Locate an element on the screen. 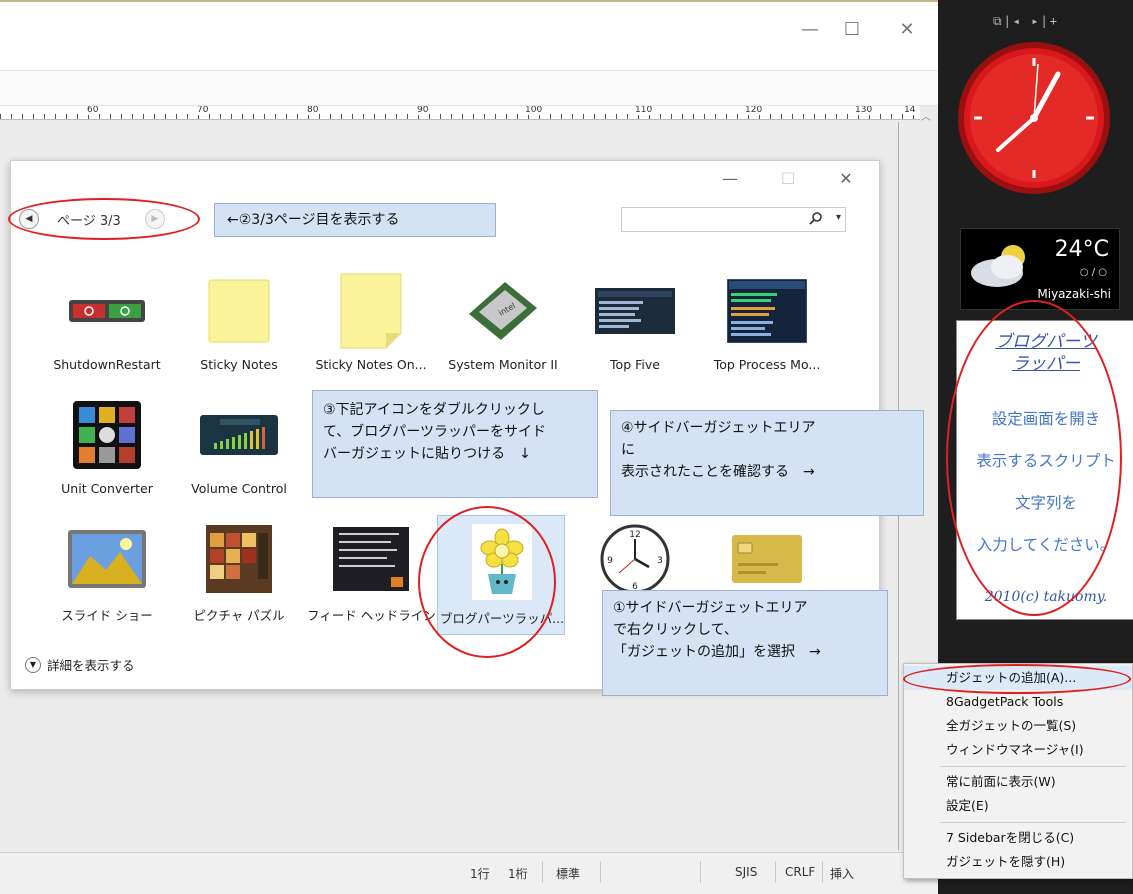 This screenshot has height=894, width=1133. gadget-top-five: Top Five is located at coordinates (635, 325).